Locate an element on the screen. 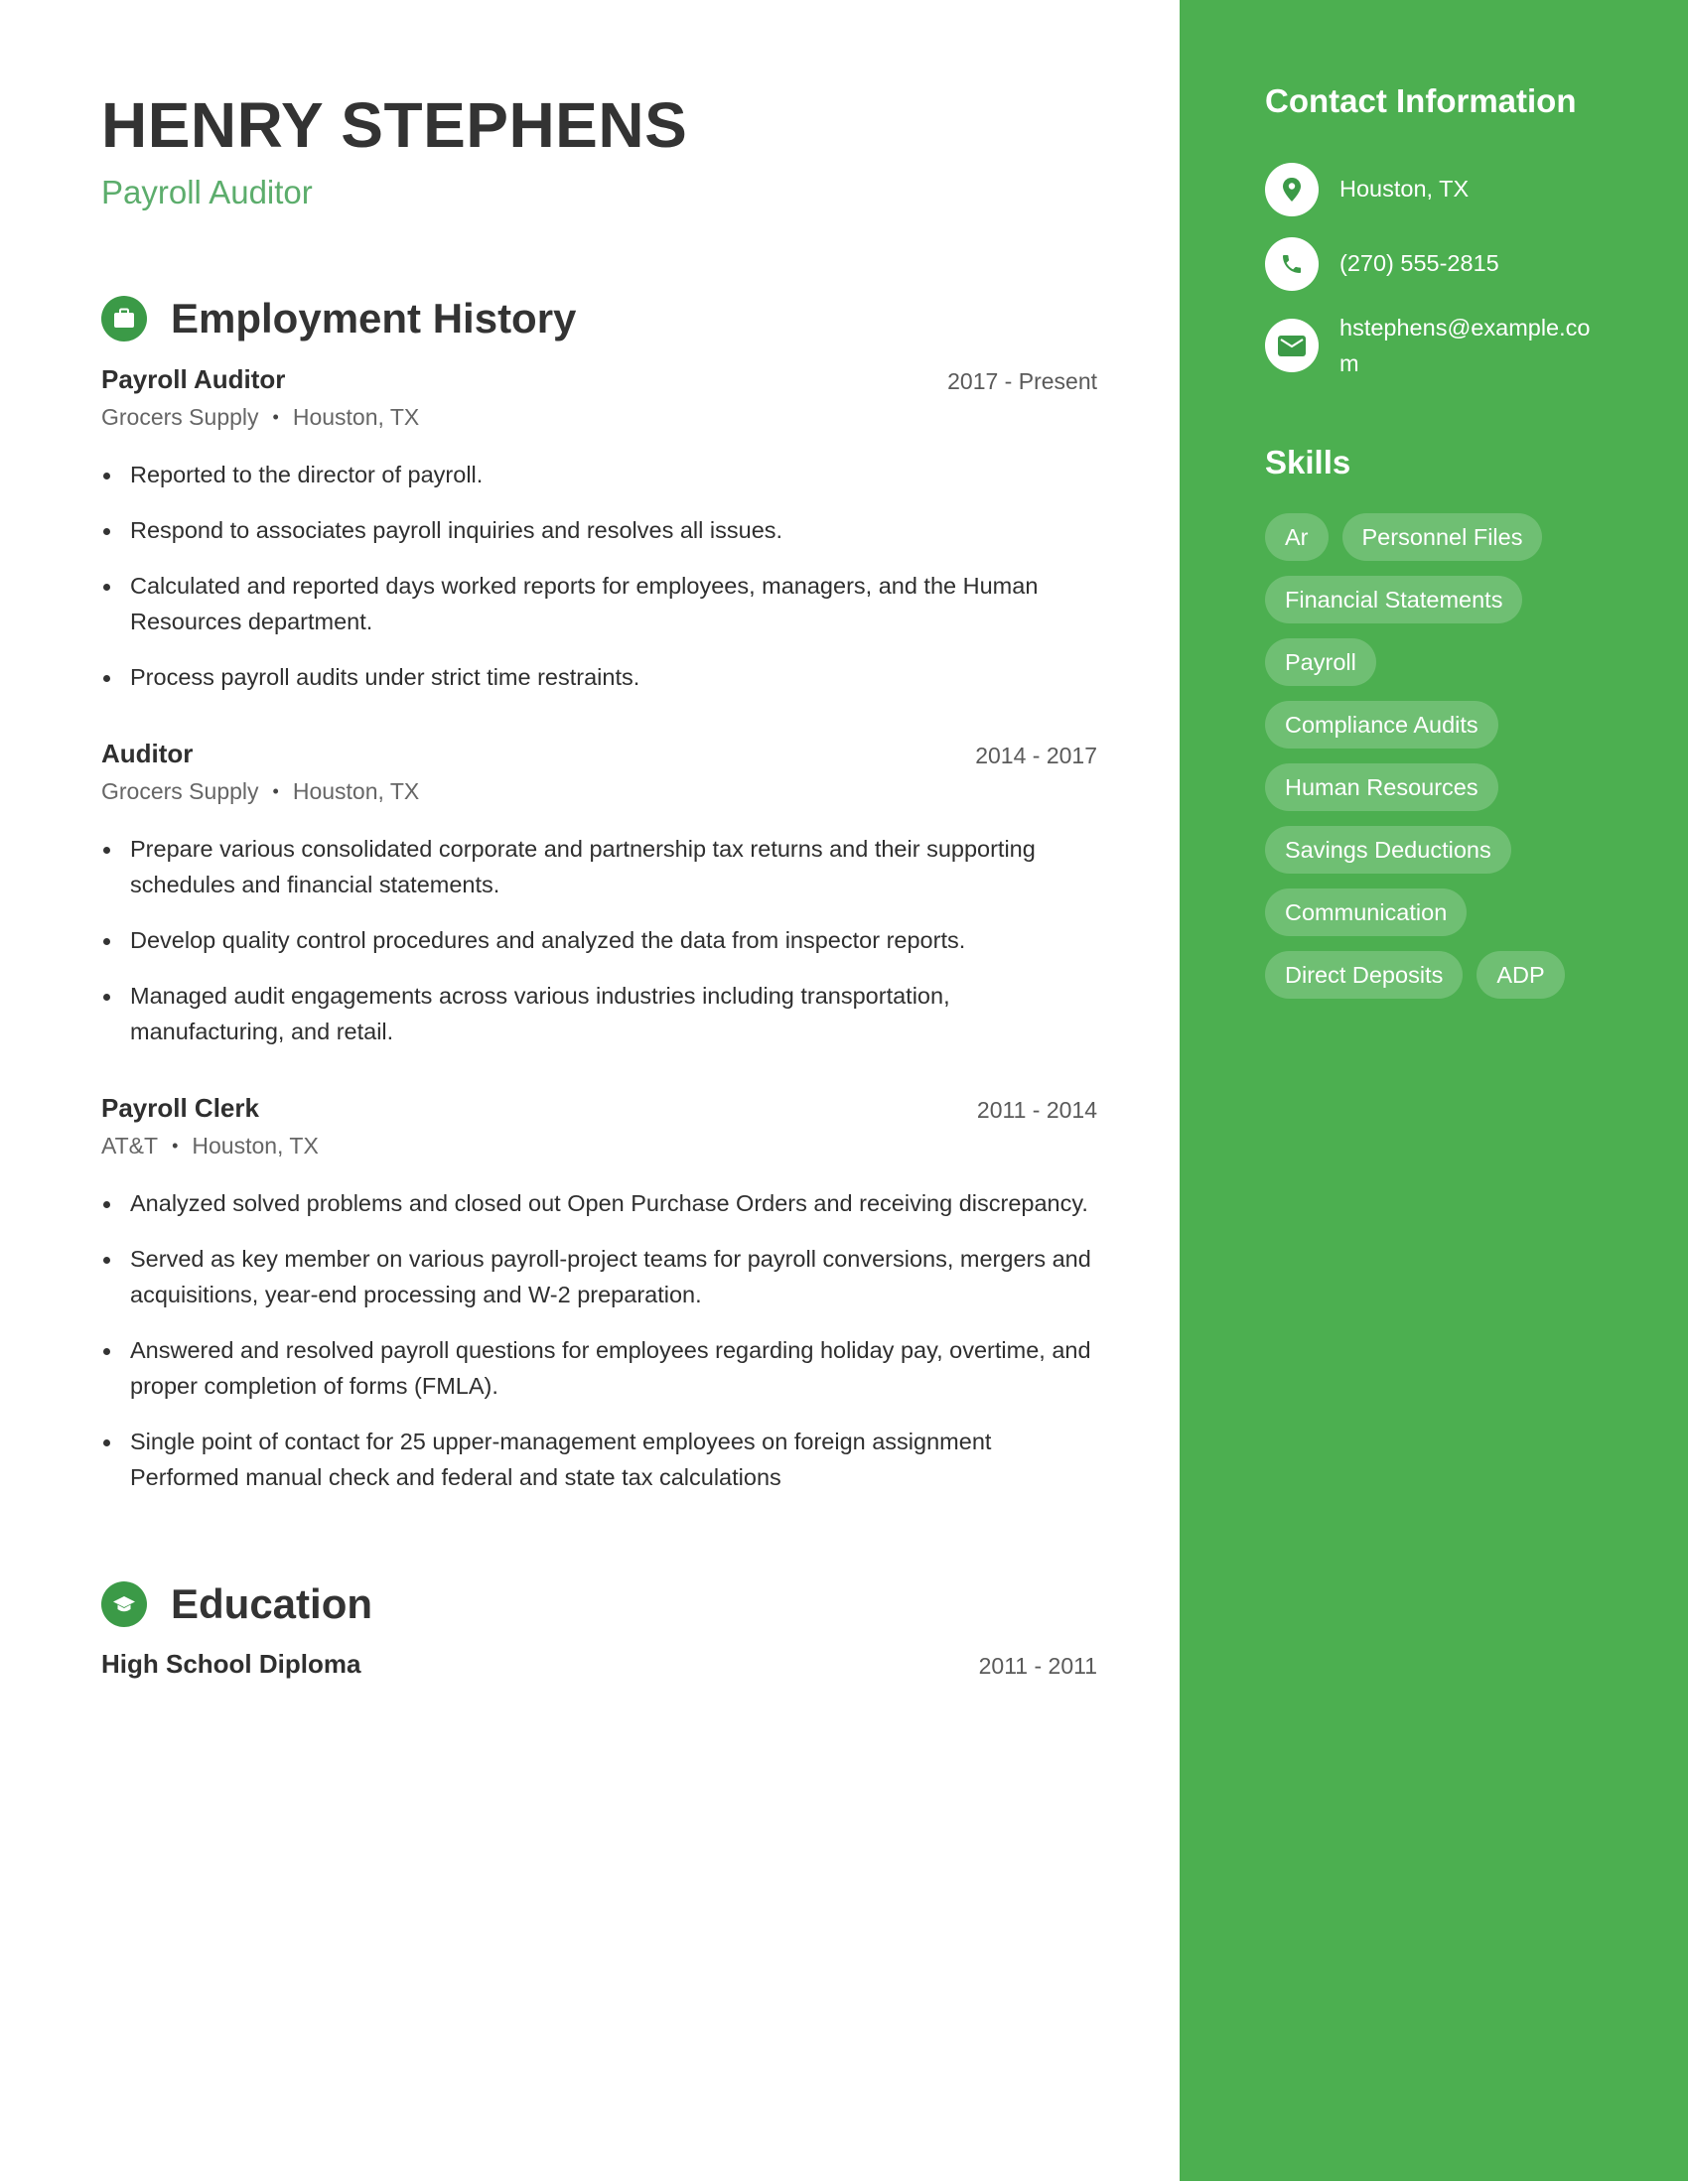  skill-chip: Payroll is located at coordinates (1320, 662).